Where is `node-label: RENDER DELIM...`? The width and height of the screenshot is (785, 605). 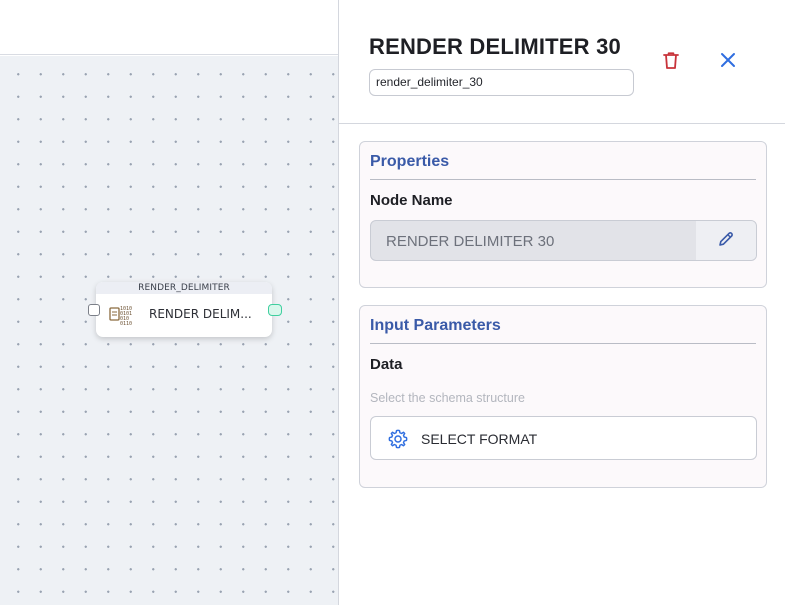 node-label: RENDER DELIM... is located at coordinates (200, 314).